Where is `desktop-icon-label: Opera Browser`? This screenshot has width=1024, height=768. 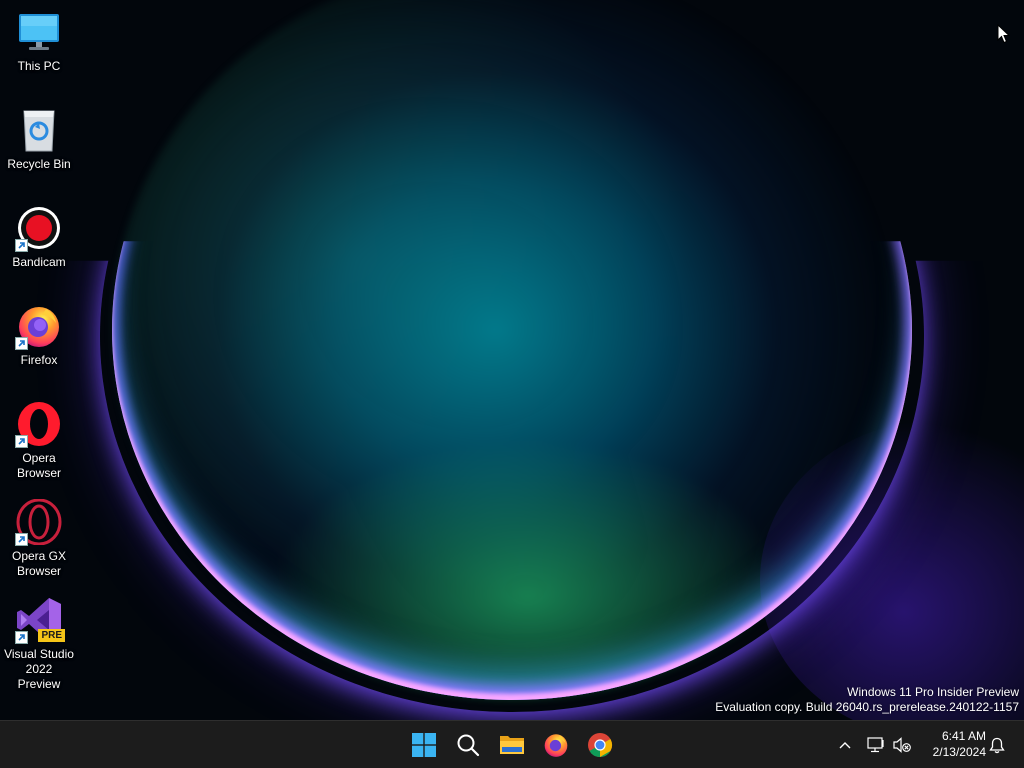 desktop-icon-label: Opera Browser is located at coordinates (38, 465).